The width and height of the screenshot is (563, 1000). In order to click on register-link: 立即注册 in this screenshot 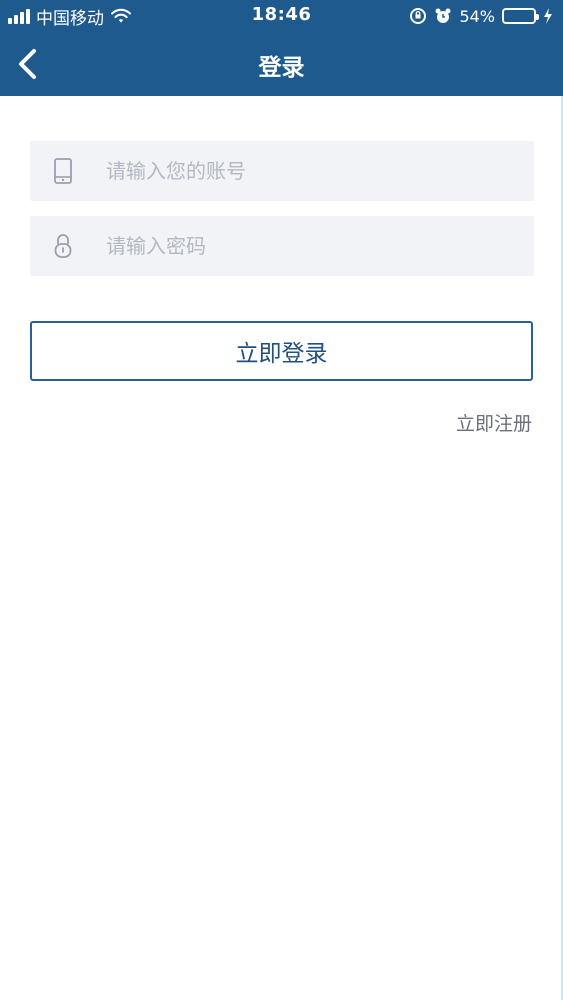, I will do `click(494, 422)`.